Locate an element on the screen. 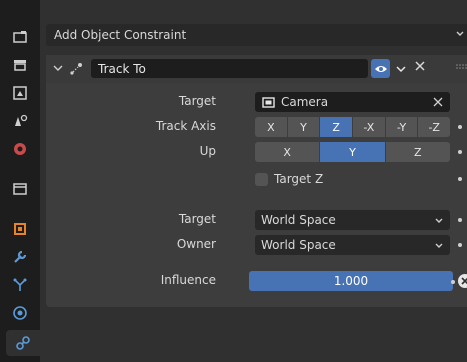 The width and height of the screenshot is (467, 362). scene-icon is located at coordinates (20, 149).